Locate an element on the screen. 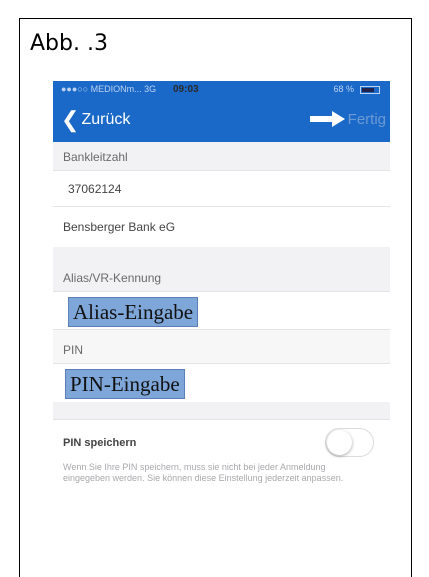  bankleitzahl-field: 37062124 is located at coordinates (221, 188).